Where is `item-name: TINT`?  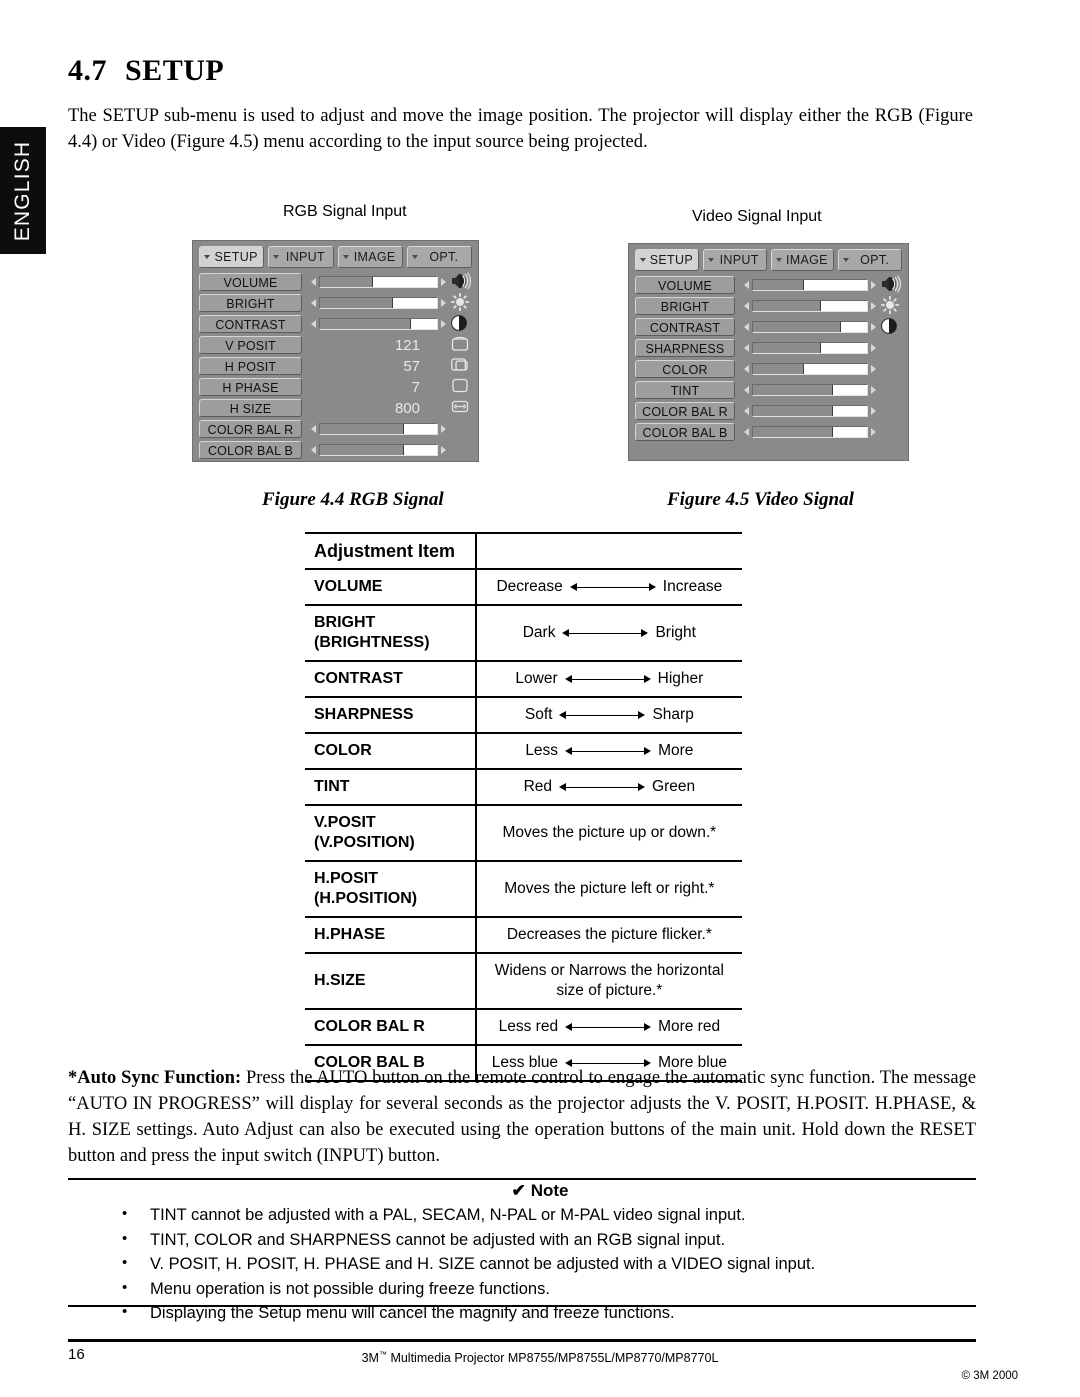 item-name: TINT is located at coordinates (332, 786).